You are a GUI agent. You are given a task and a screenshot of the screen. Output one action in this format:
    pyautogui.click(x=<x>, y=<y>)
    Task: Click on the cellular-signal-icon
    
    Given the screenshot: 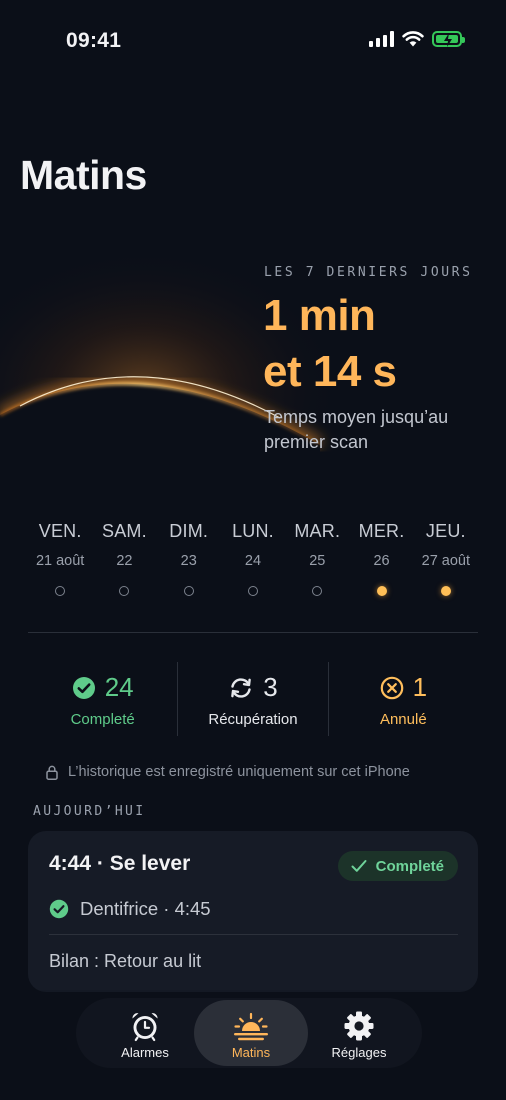 What is the action you would take?
    pyautogui.click(x=381, y=39)
    